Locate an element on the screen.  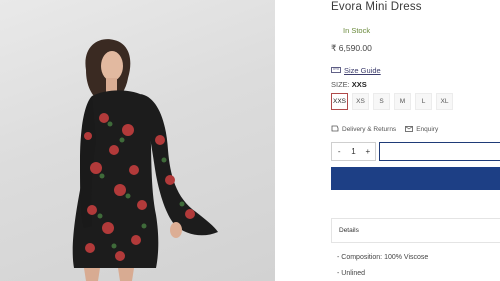
size-option-xs: XS is located at coordinates (360, 101).